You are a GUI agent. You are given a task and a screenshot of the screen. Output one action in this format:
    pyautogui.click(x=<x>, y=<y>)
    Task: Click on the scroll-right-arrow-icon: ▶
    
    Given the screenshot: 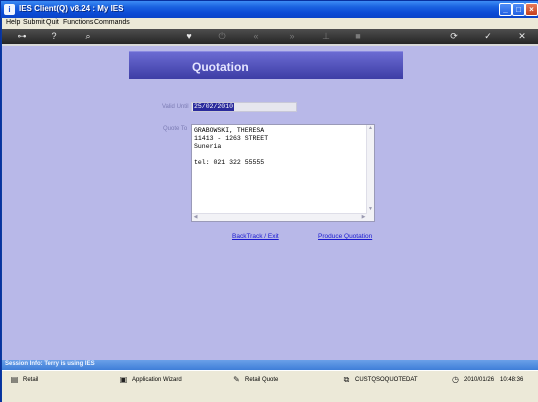 What is the action you would take?
    pyautogui.click(x=363, y=217)
    